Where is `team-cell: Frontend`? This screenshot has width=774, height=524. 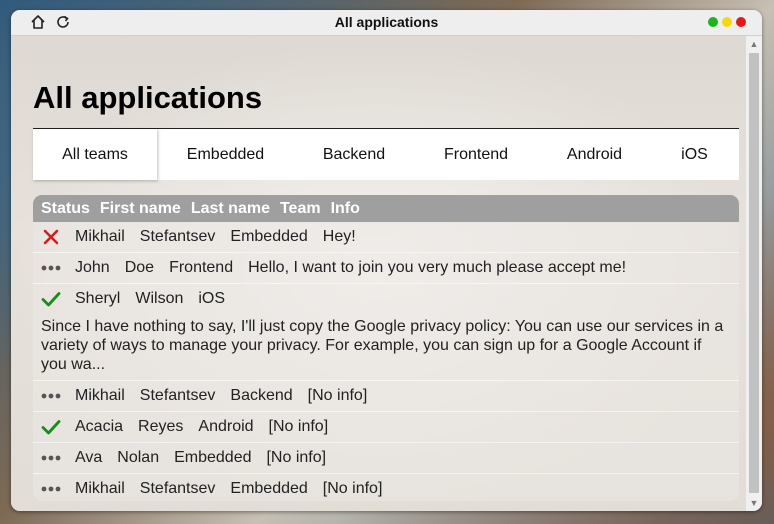 team-cell: Frontend is located at coordinates (201, 267).